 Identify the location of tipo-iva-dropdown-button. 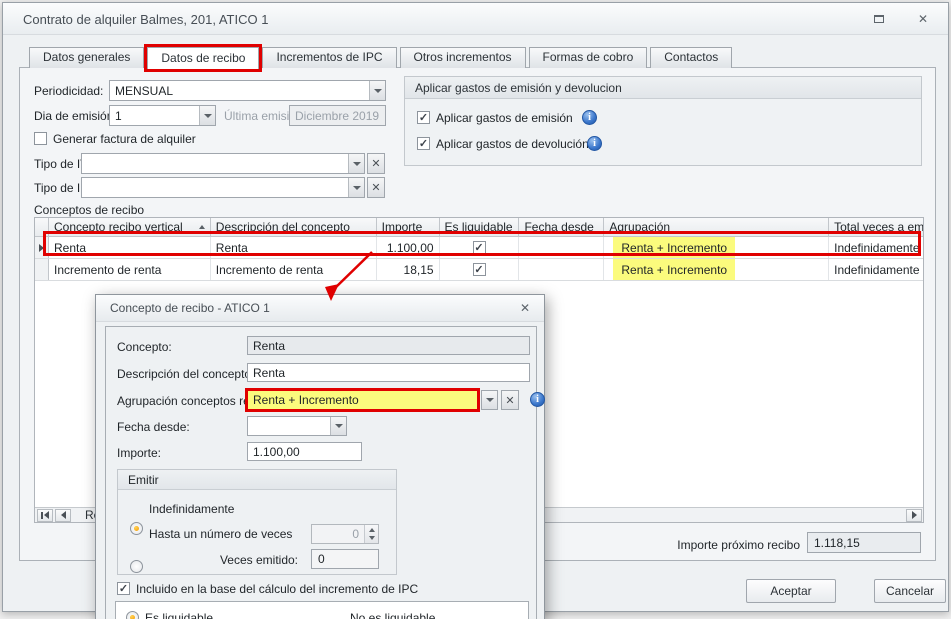
(356, 163).